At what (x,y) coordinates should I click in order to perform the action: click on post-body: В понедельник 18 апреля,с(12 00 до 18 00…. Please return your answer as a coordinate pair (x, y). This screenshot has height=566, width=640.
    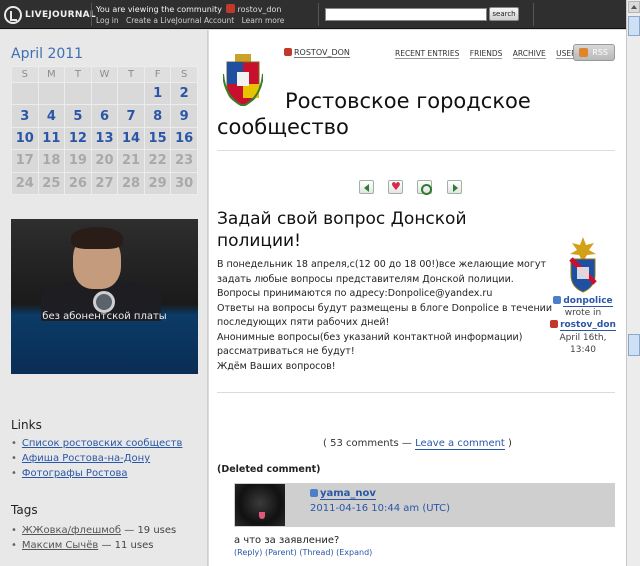
    Looking at the image, I should click on (385, 316).